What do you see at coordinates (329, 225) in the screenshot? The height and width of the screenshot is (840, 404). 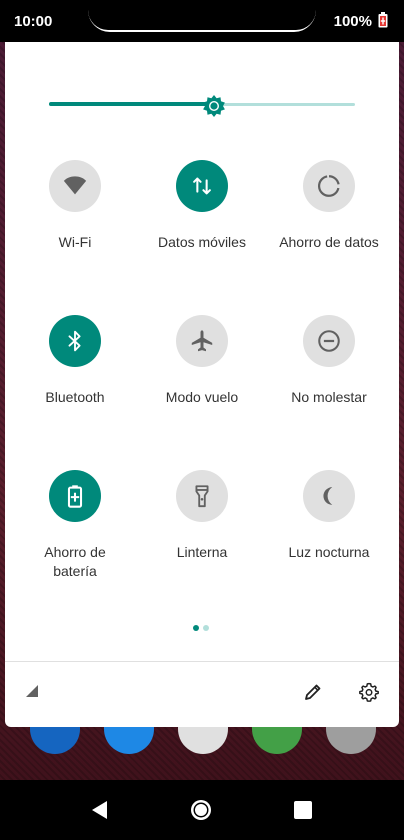 I see `tile-data-saver: Ahorro de datos` at bounding box center [329, 225].